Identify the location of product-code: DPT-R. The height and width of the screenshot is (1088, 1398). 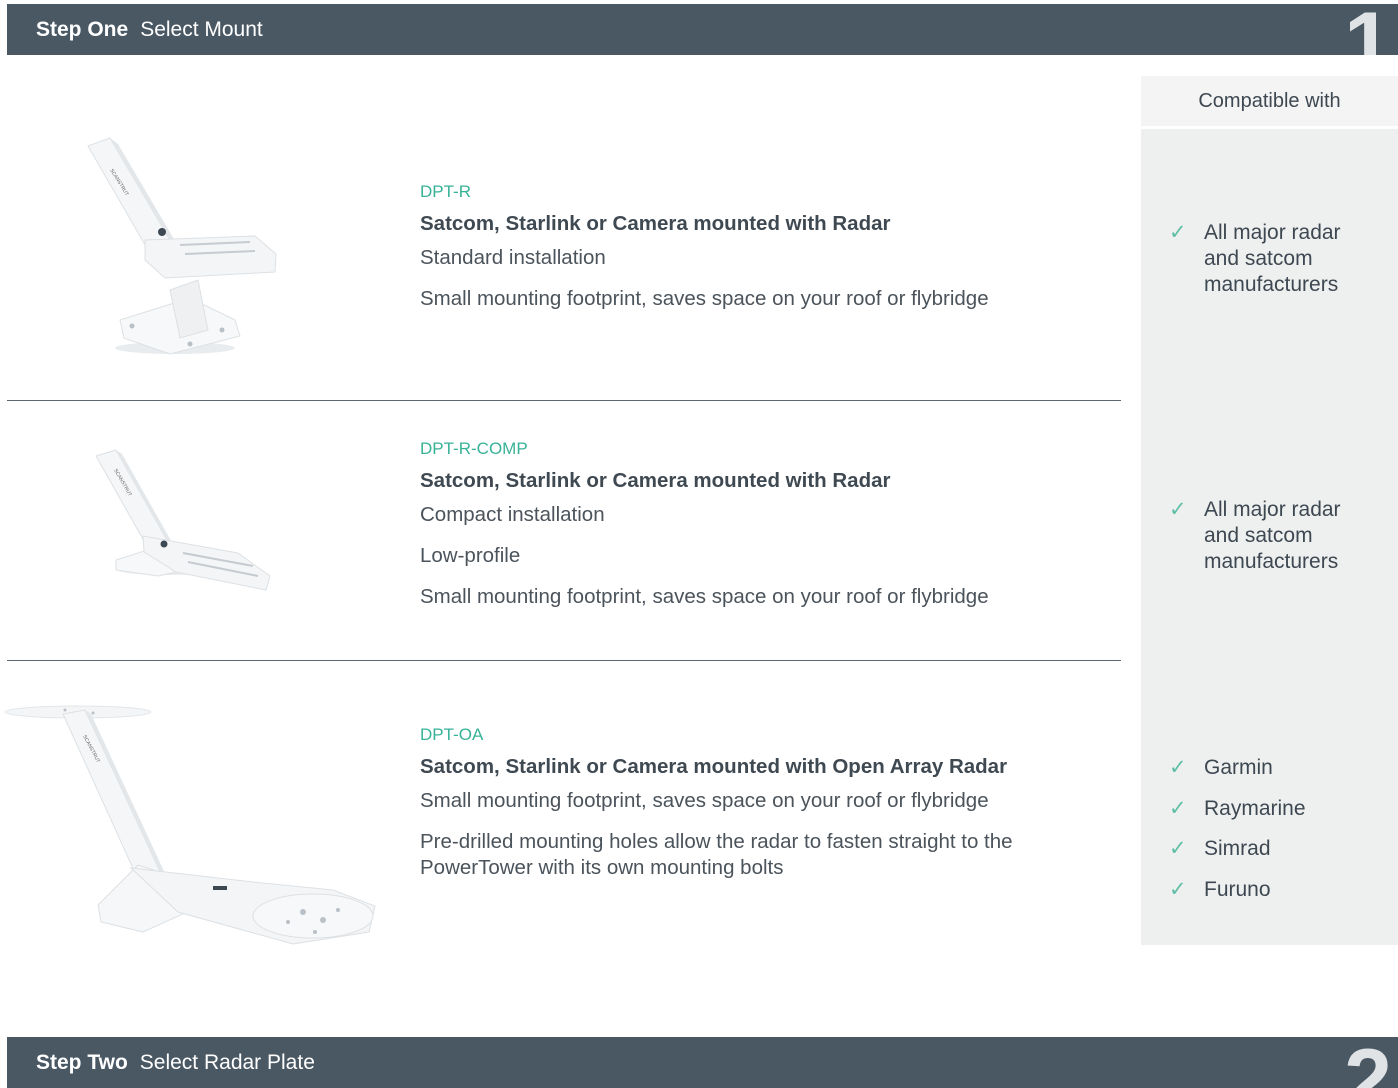
(445, 191).